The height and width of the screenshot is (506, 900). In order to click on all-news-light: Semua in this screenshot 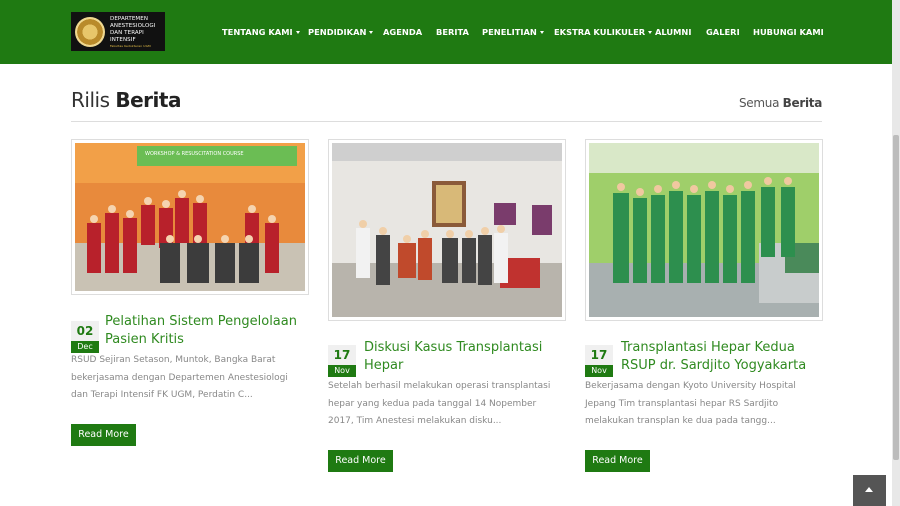, I will do `click(759, 103)`.